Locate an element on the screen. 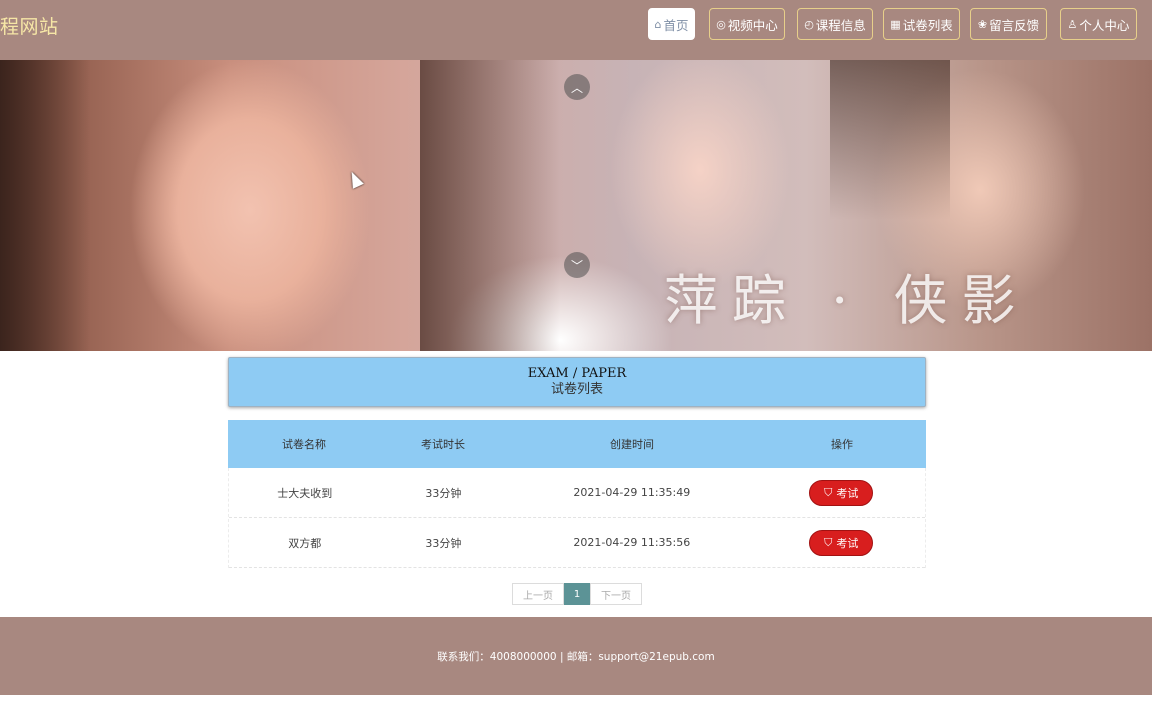  site-title: 程网站 is located at coordinates (29, 25).